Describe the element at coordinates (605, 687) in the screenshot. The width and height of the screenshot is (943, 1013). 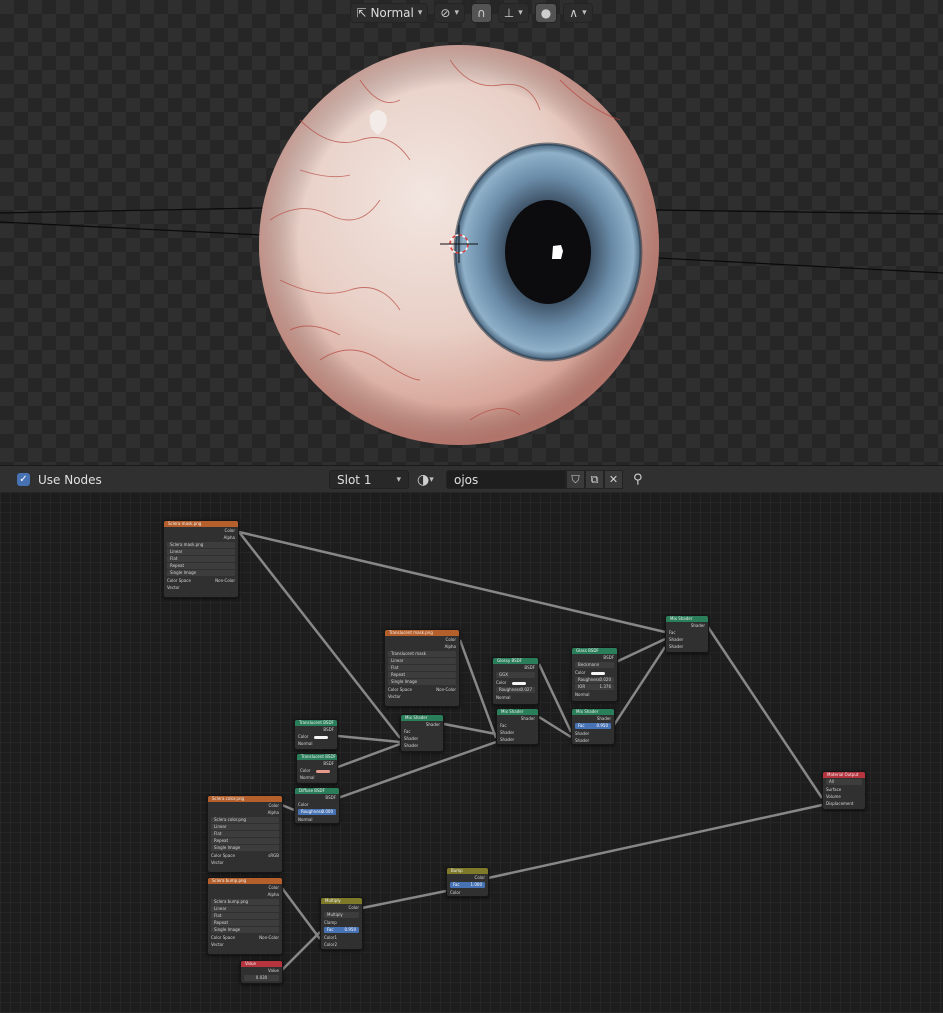
I see `ior-value: 1.376` at that location.